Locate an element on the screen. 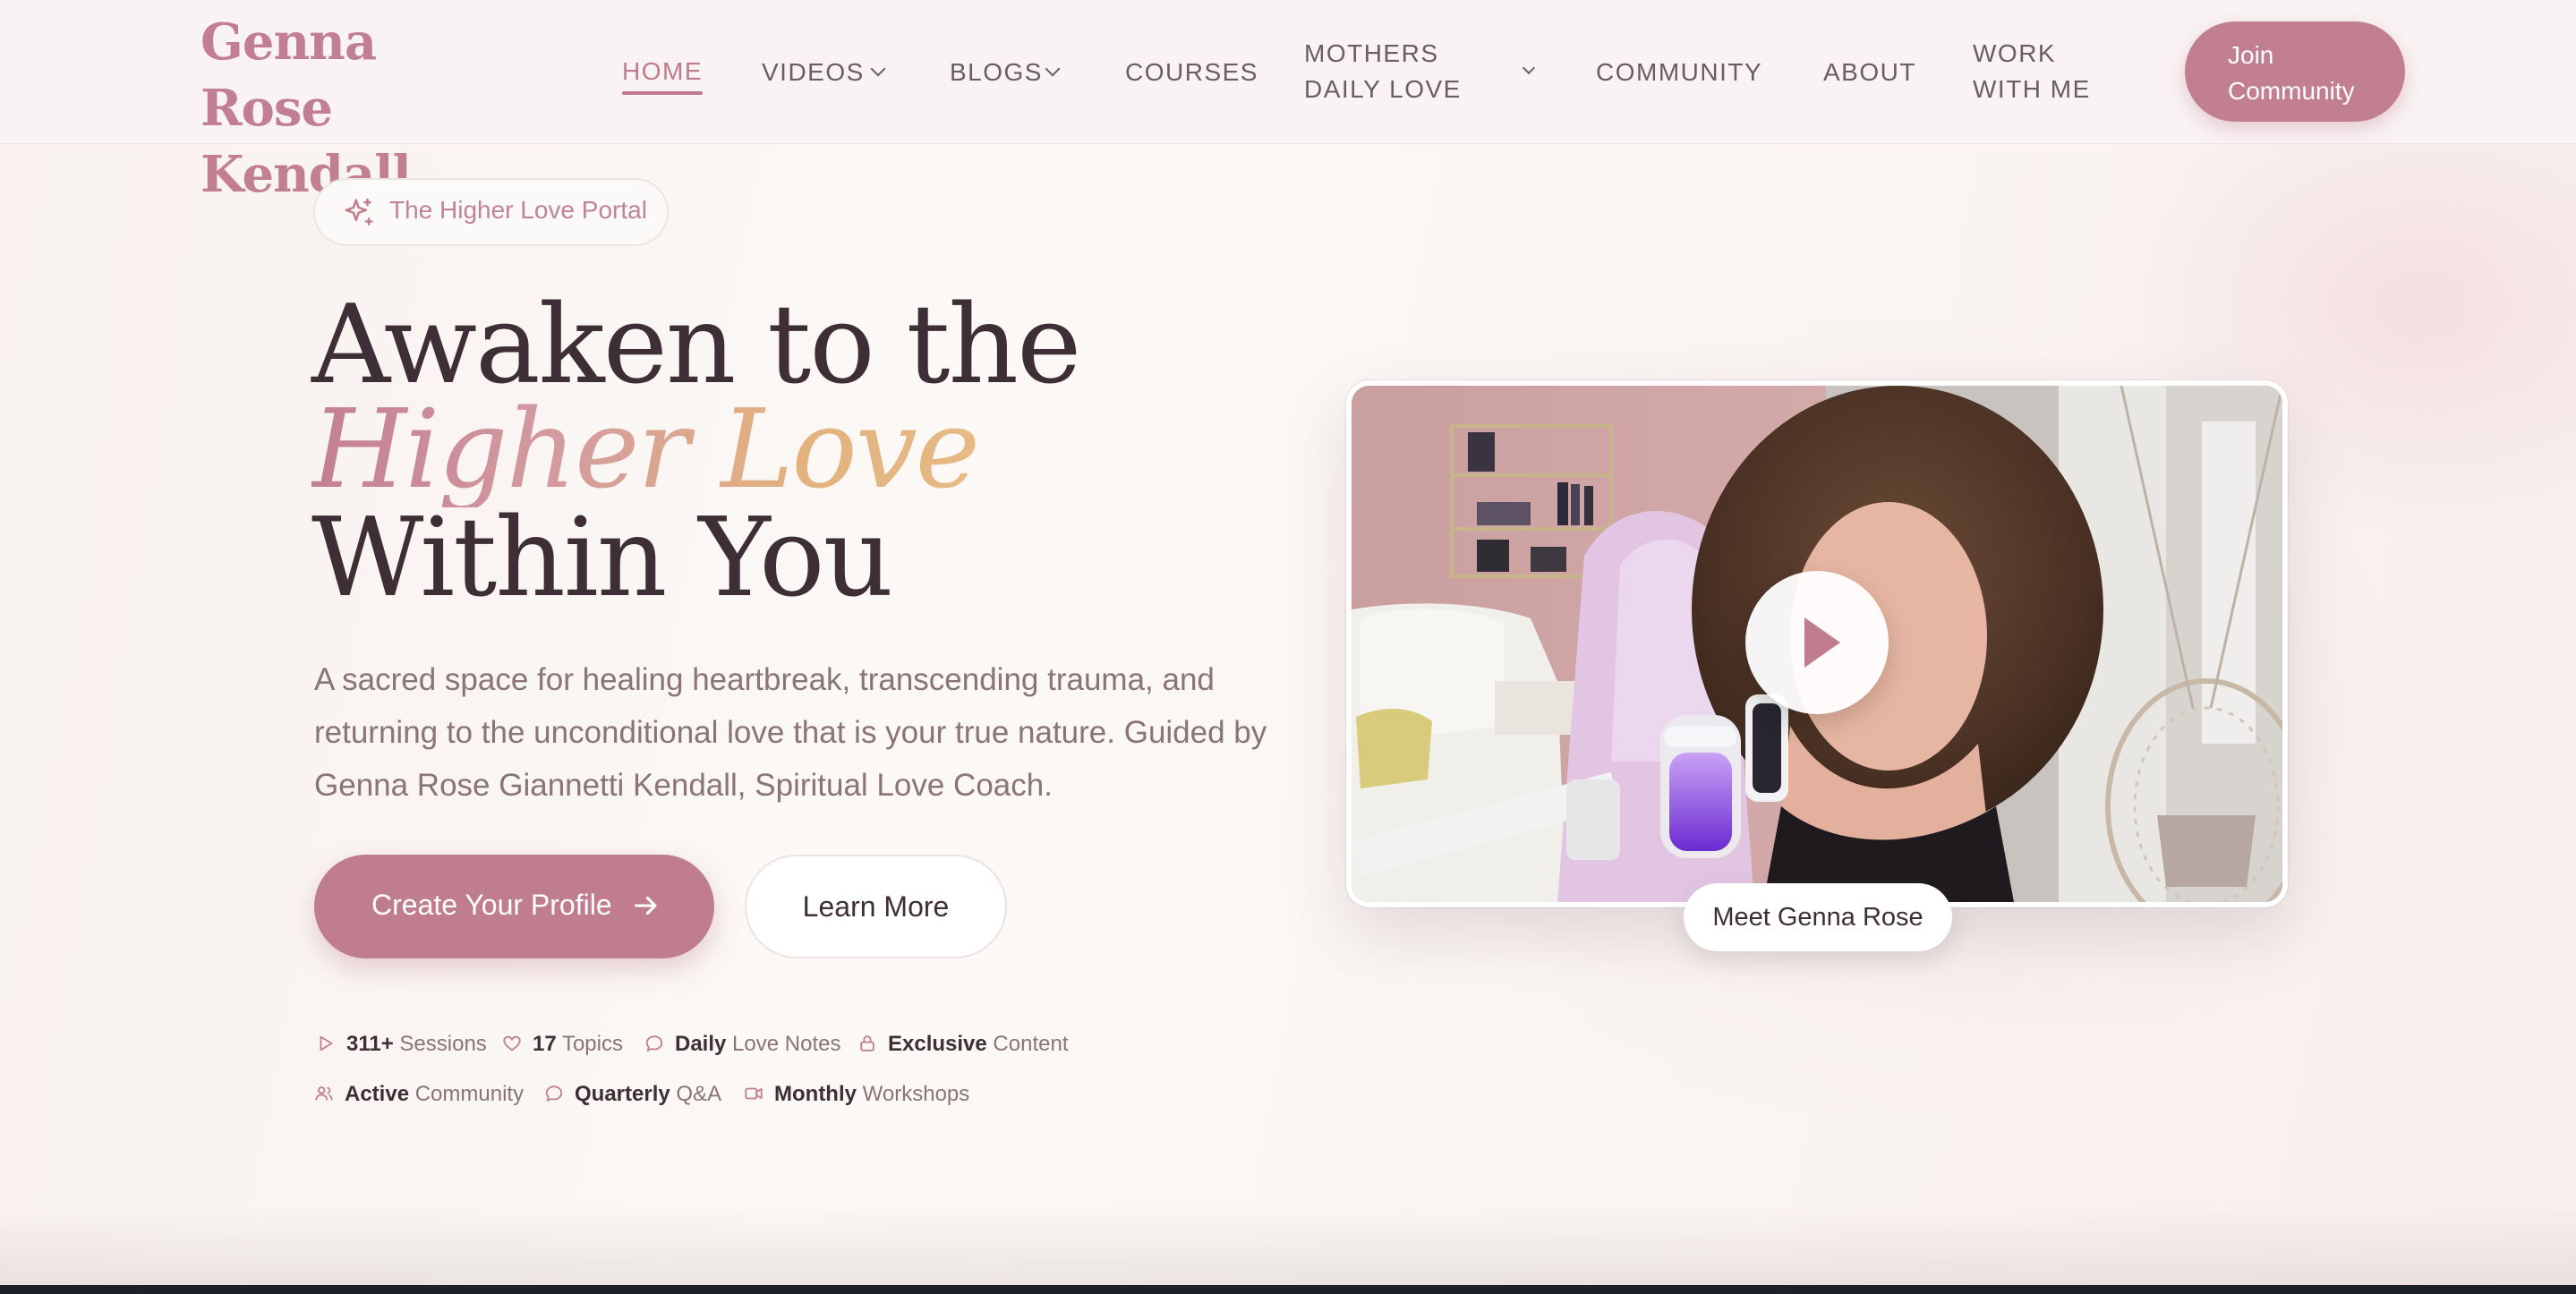 This screenshot has width=2576, height=1294. stat-label: Q&A is located at coordinates (699, 1094).